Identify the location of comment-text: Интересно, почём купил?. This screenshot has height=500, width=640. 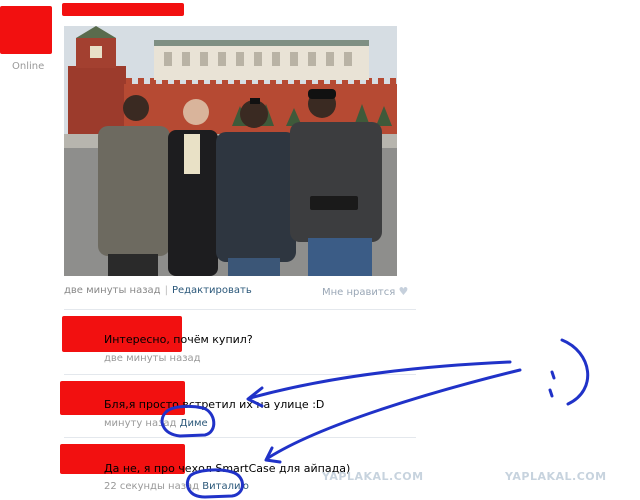
(178, 339).